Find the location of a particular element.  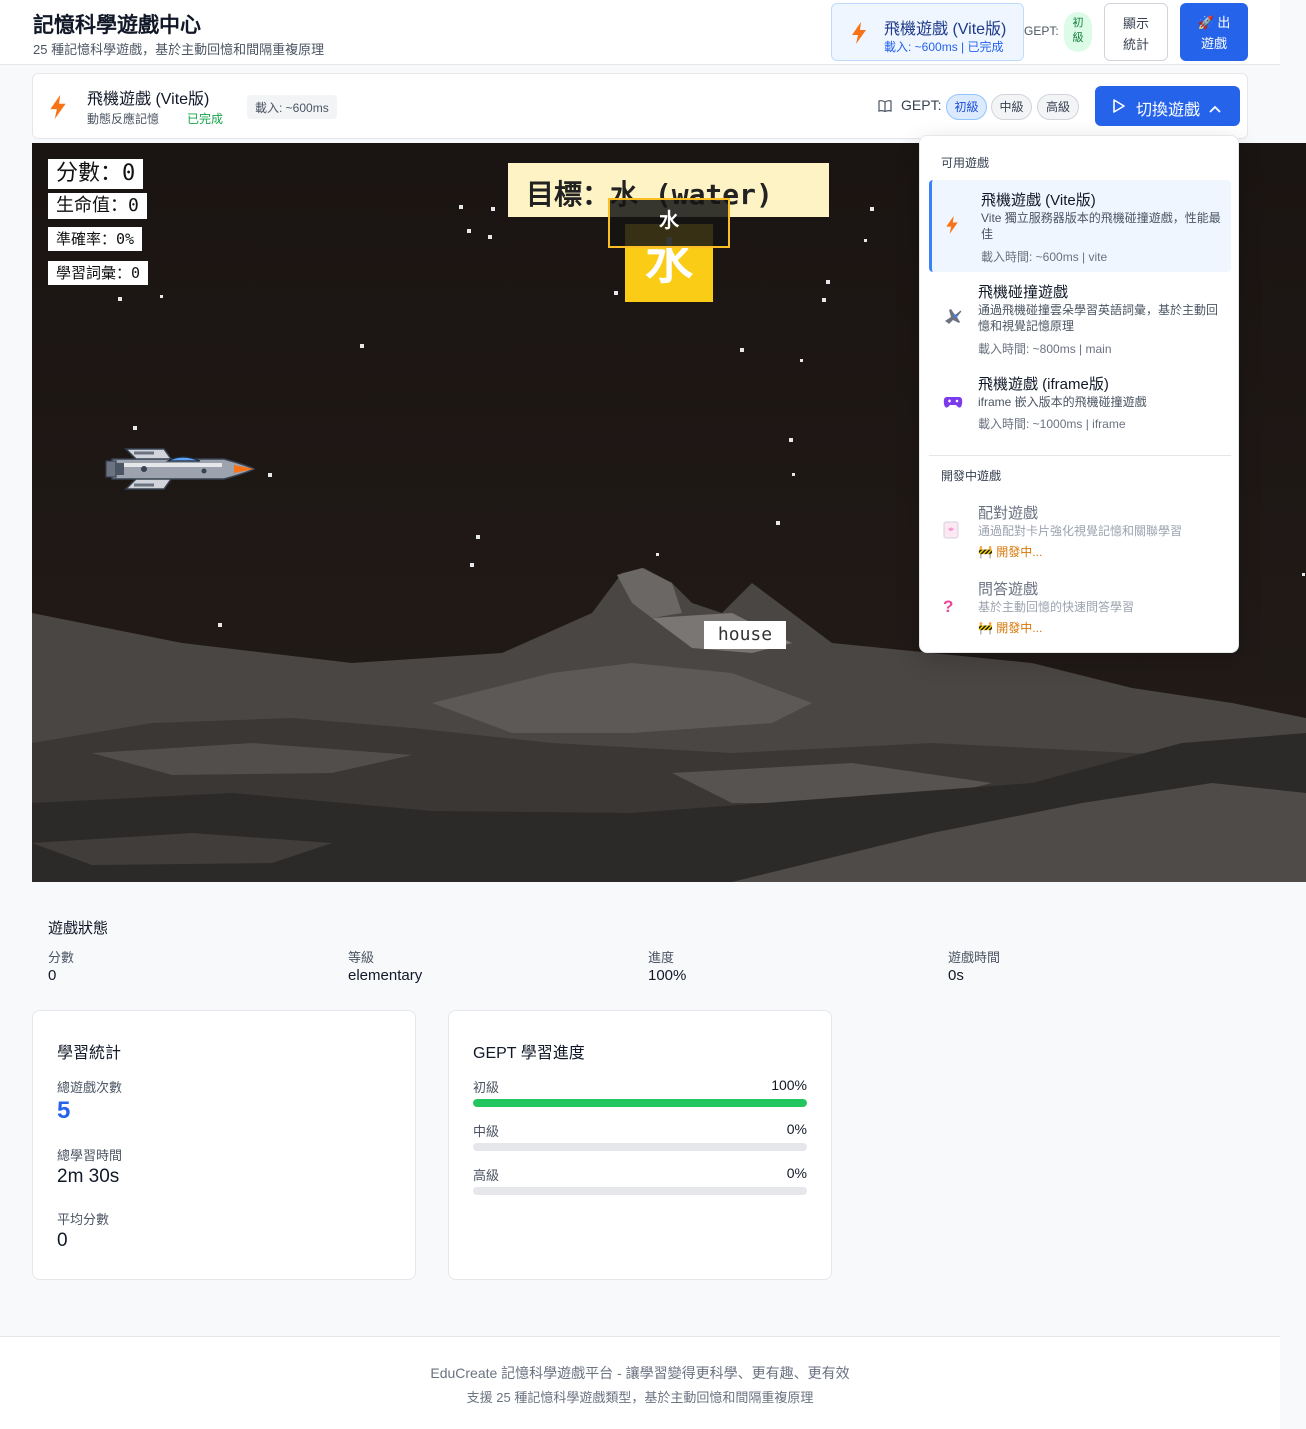

switch-game-button: 切換遊戲 is located at coordinates (1167, 106).